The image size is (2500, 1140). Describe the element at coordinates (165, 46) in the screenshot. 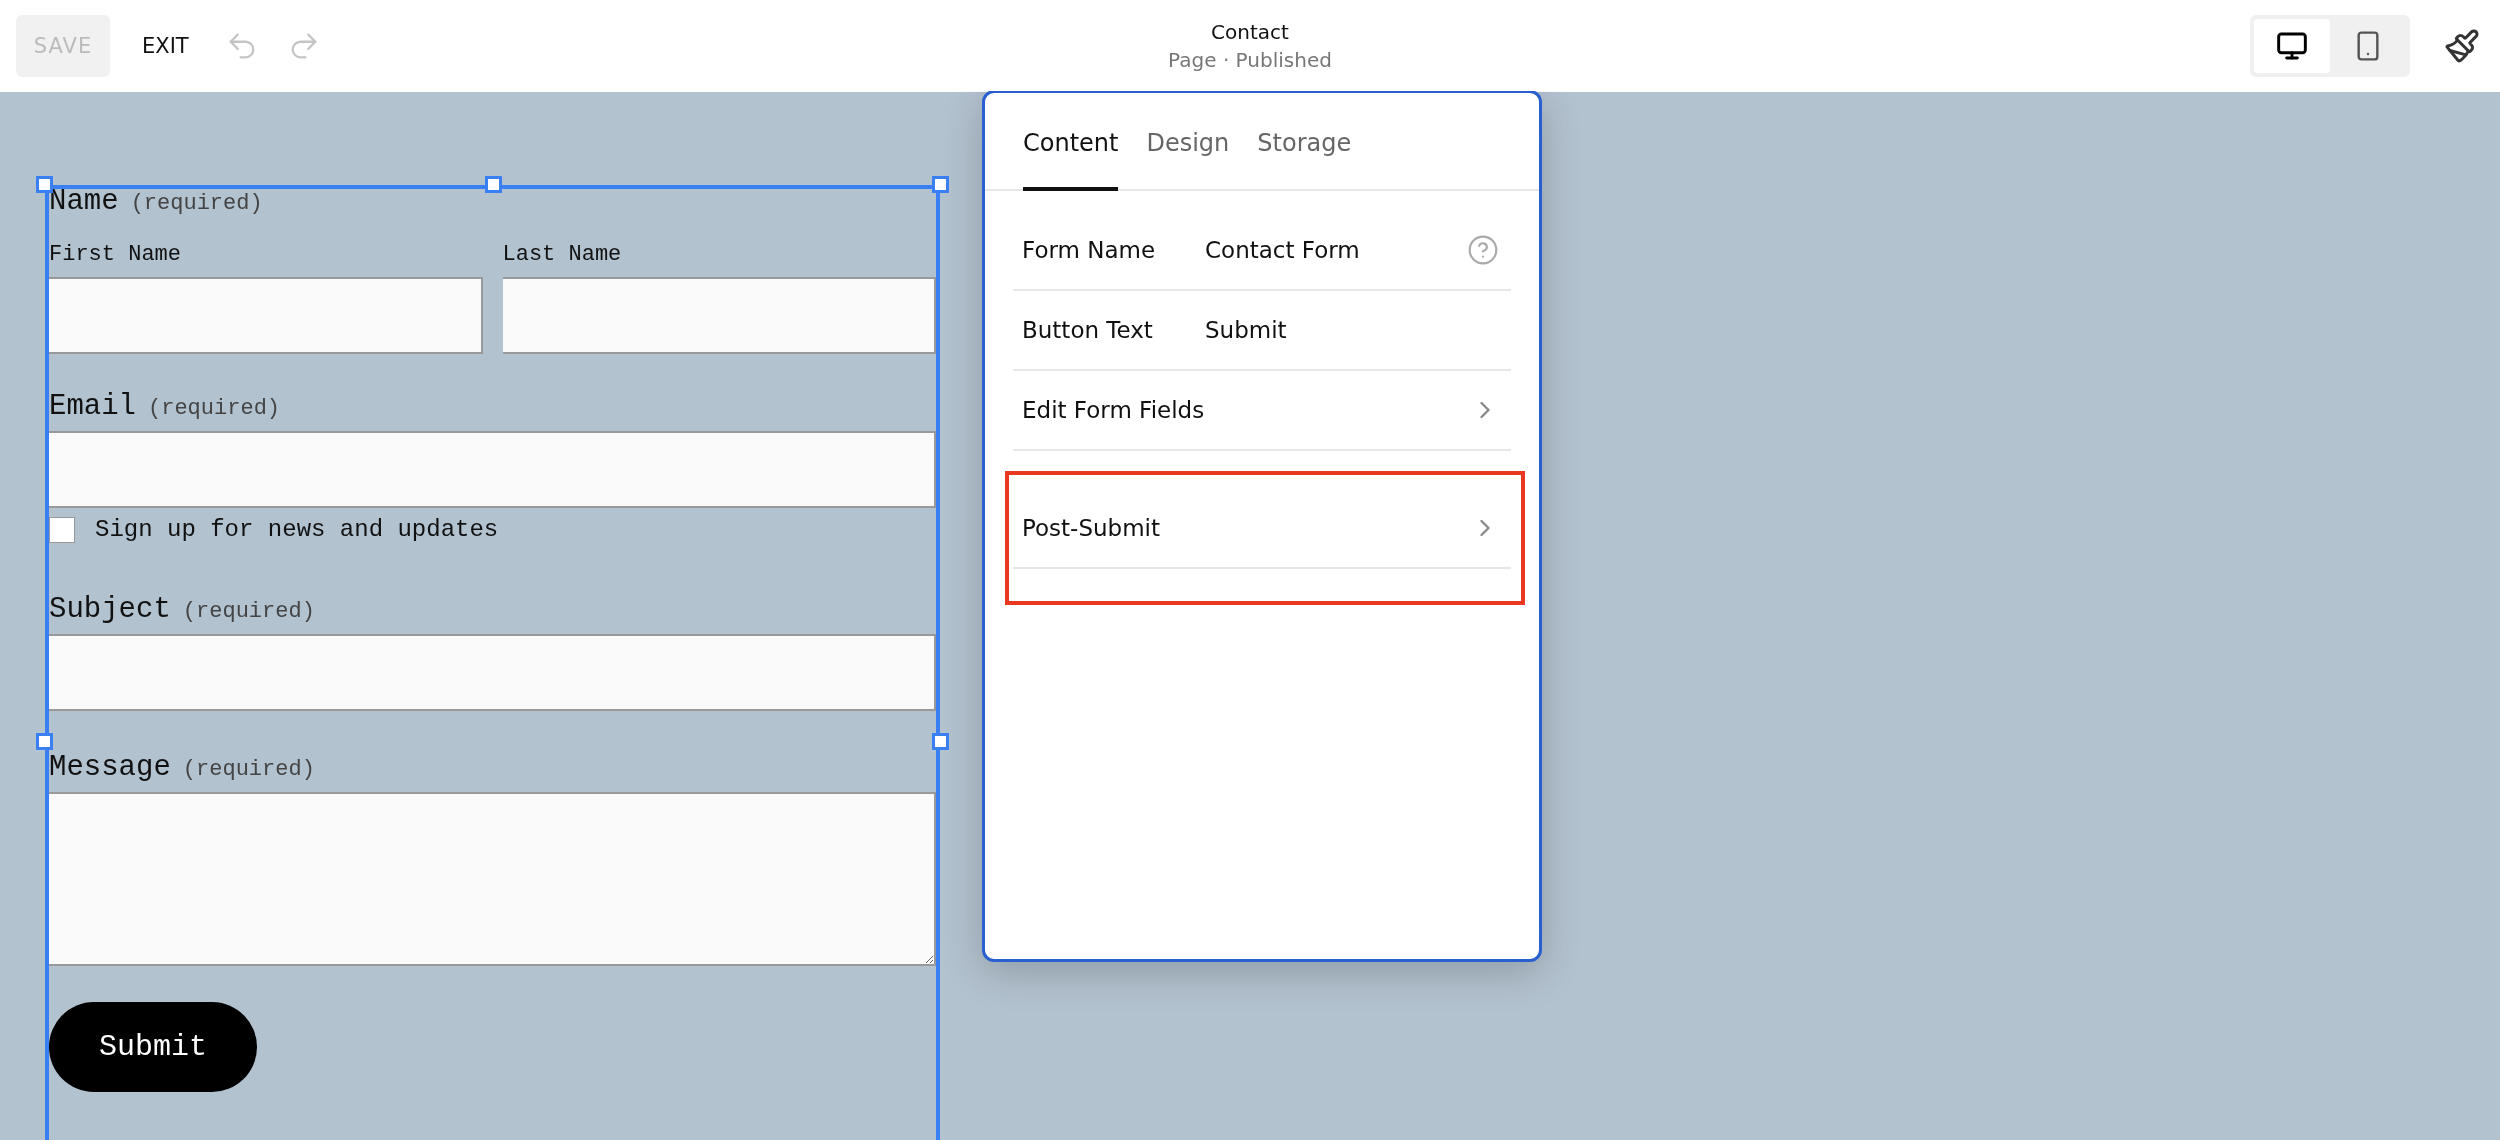

I see `exit-button: EXIT` at that location.